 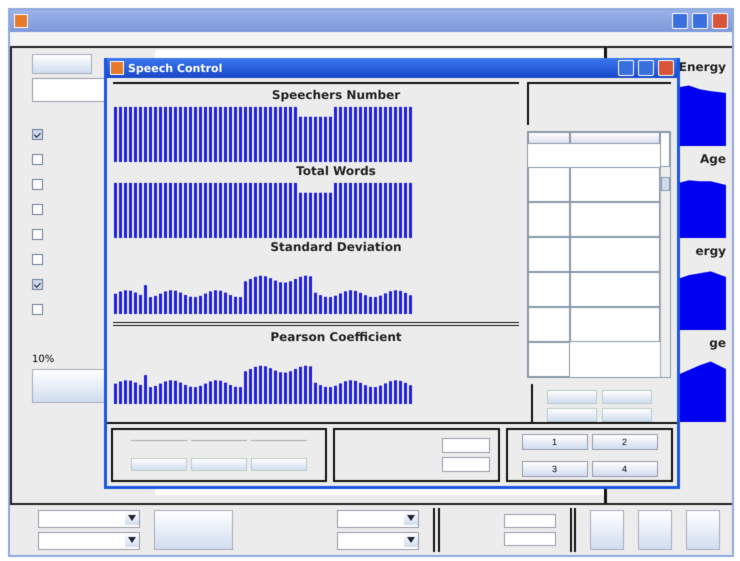 I want to click on chart-title: ge, so click(x=717, y=343).